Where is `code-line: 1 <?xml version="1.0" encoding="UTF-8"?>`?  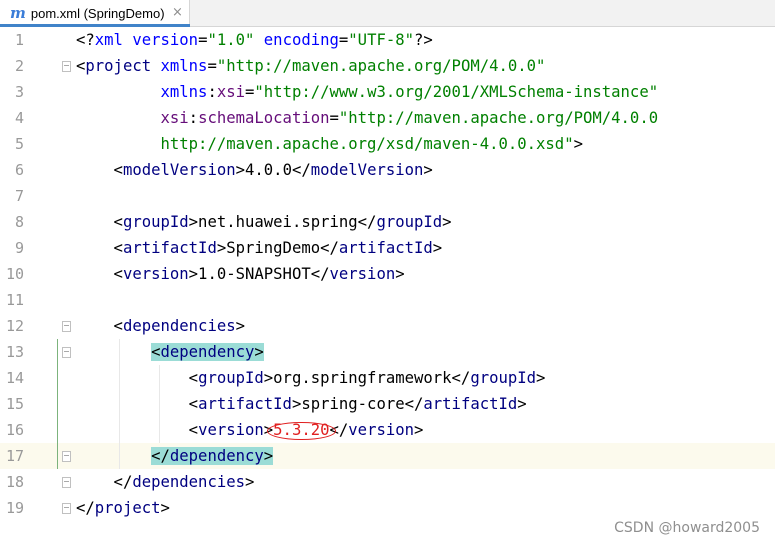
code-line: 1 <?xml version="1.0" encoding="UTF-8"?> is located at coordinates (387, 40).